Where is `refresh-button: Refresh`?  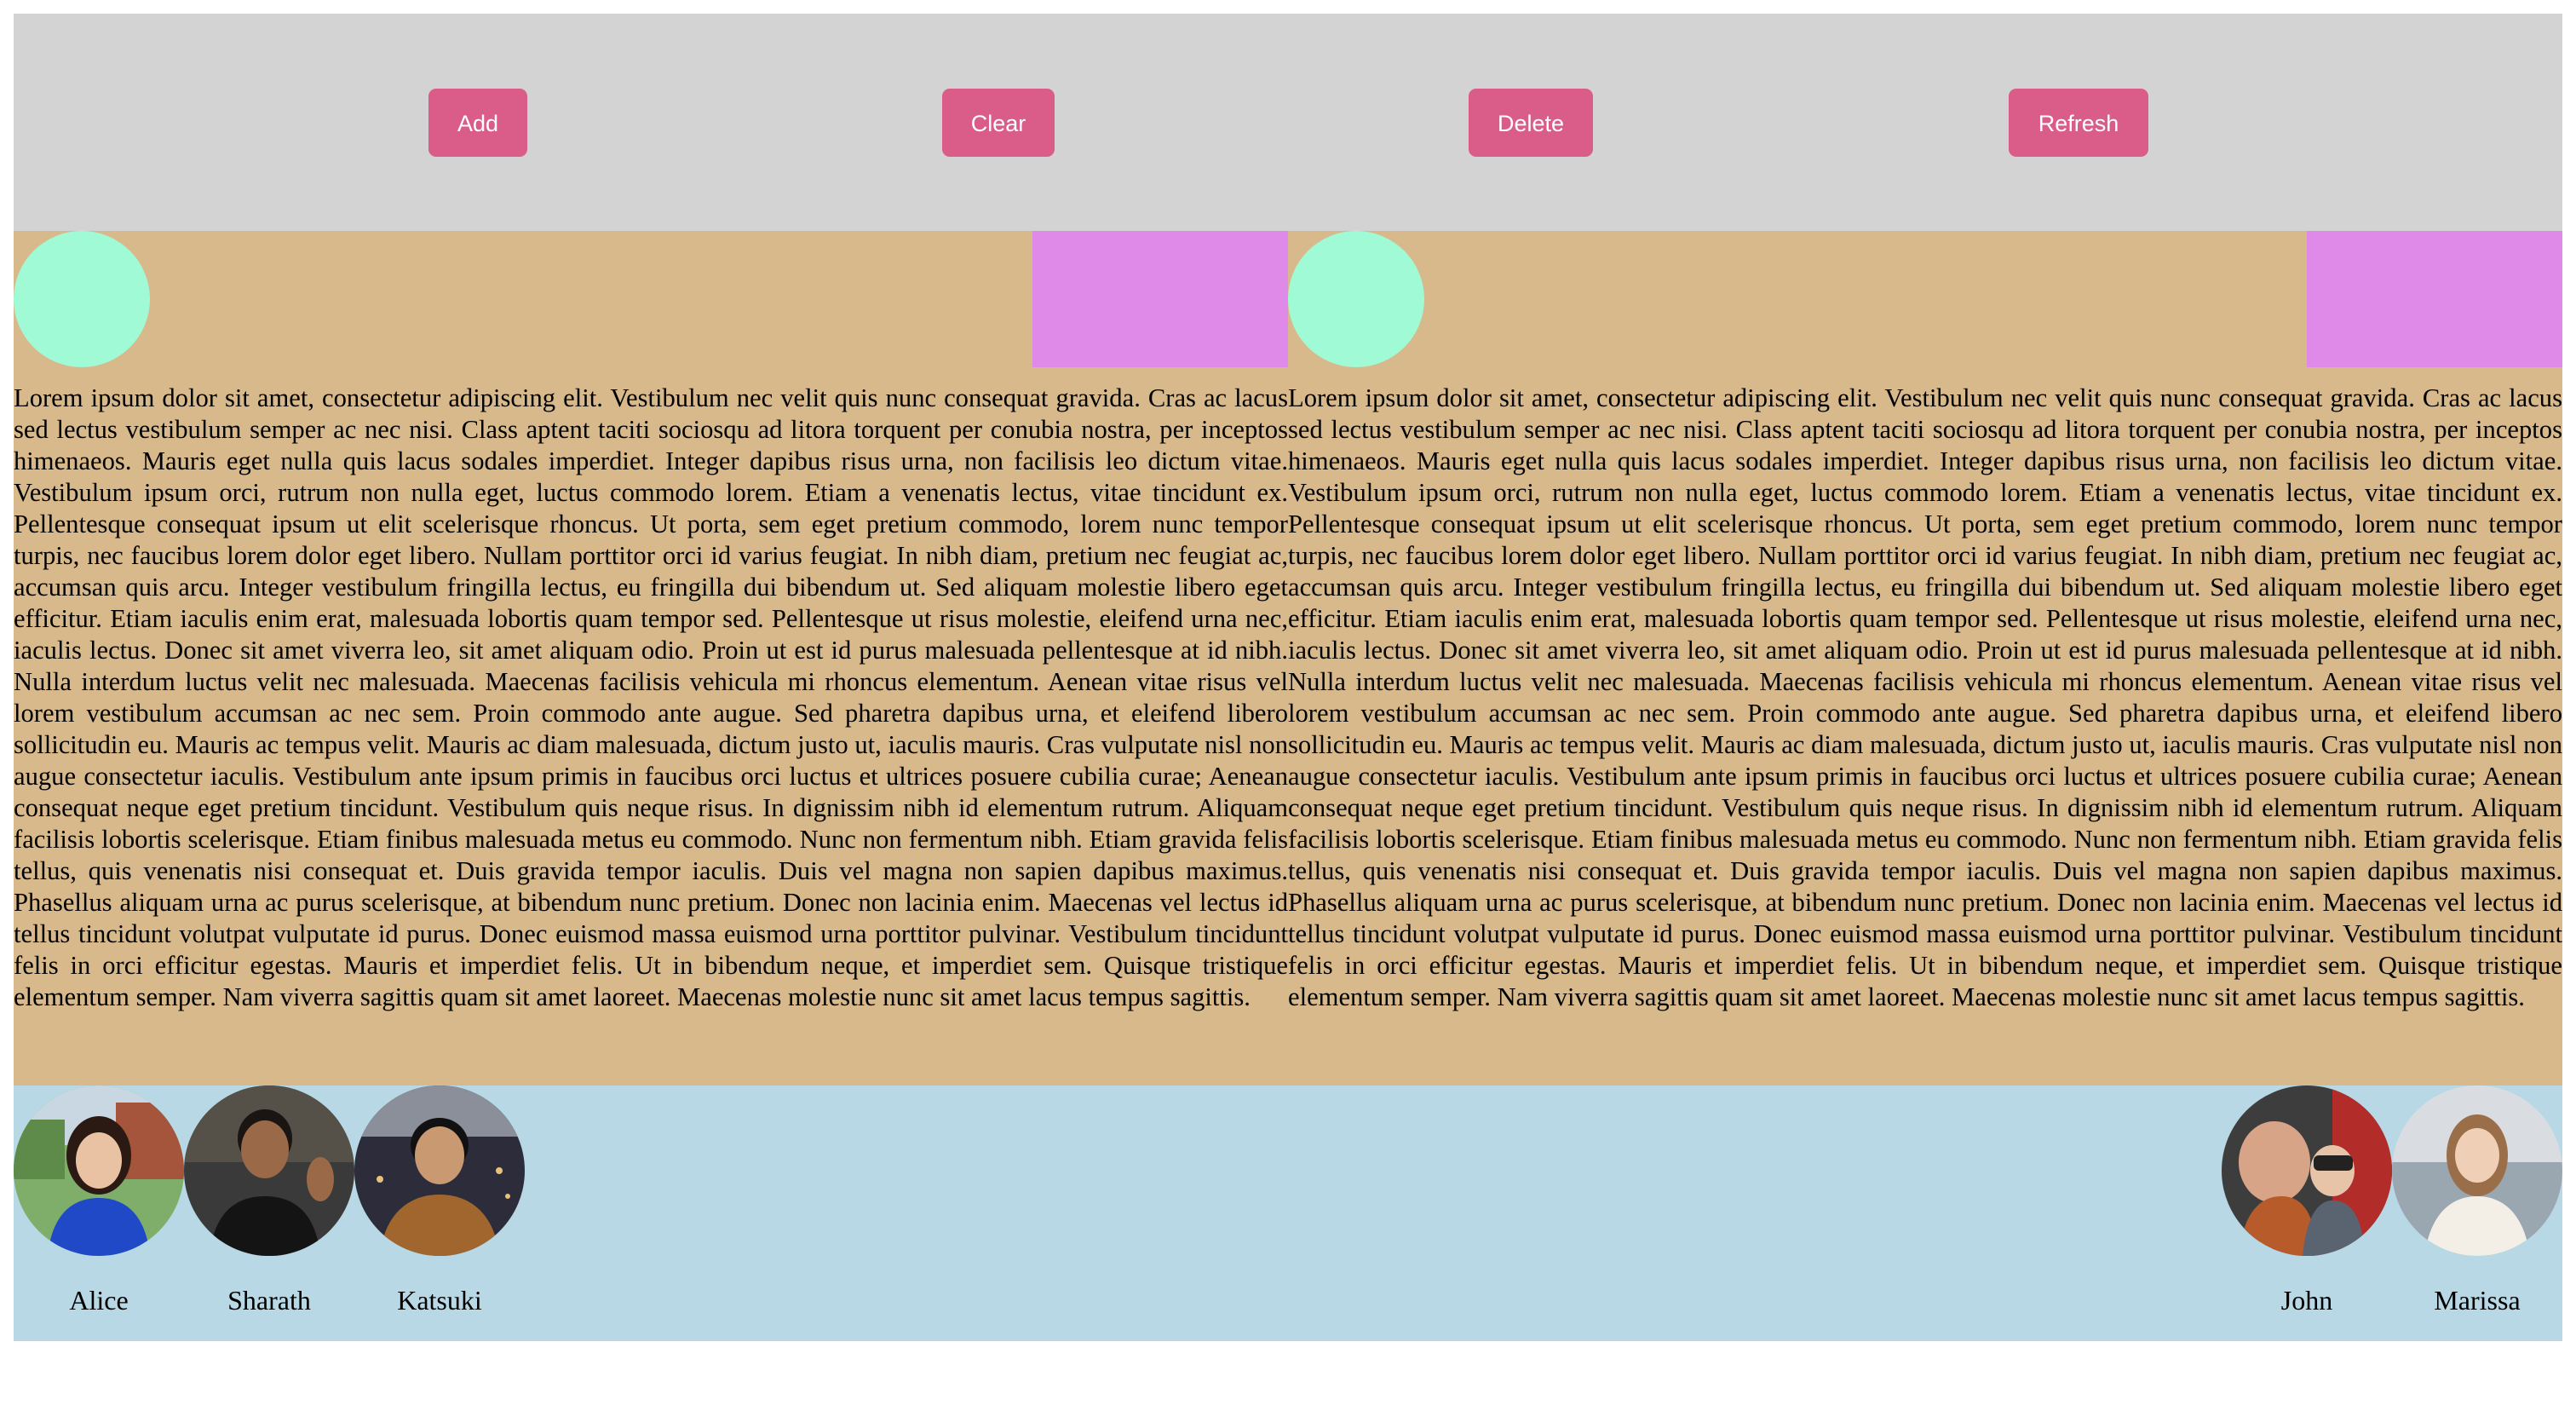
refresh-button: Refresh is located at coordinates (2079, 123).